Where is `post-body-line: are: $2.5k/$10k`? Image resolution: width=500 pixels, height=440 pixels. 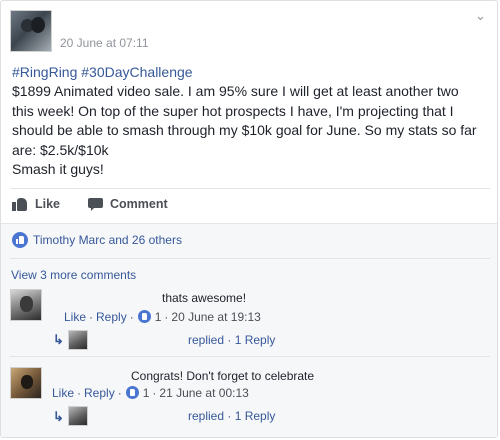 post-body-line: are: $2.5k/$10k is located at coordinates (60, 149).